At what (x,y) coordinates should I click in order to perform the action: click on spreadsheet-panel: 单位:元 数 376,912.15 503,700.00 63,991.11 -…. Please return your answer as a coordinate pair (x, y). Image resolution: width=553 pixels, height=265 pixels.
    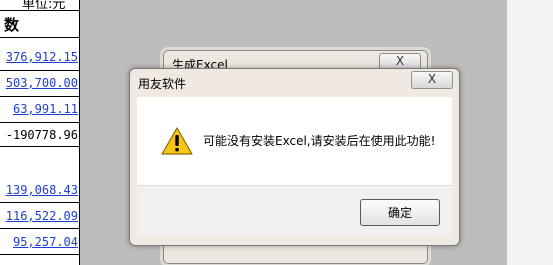
    Looking at the image, I should click on (40, 132).